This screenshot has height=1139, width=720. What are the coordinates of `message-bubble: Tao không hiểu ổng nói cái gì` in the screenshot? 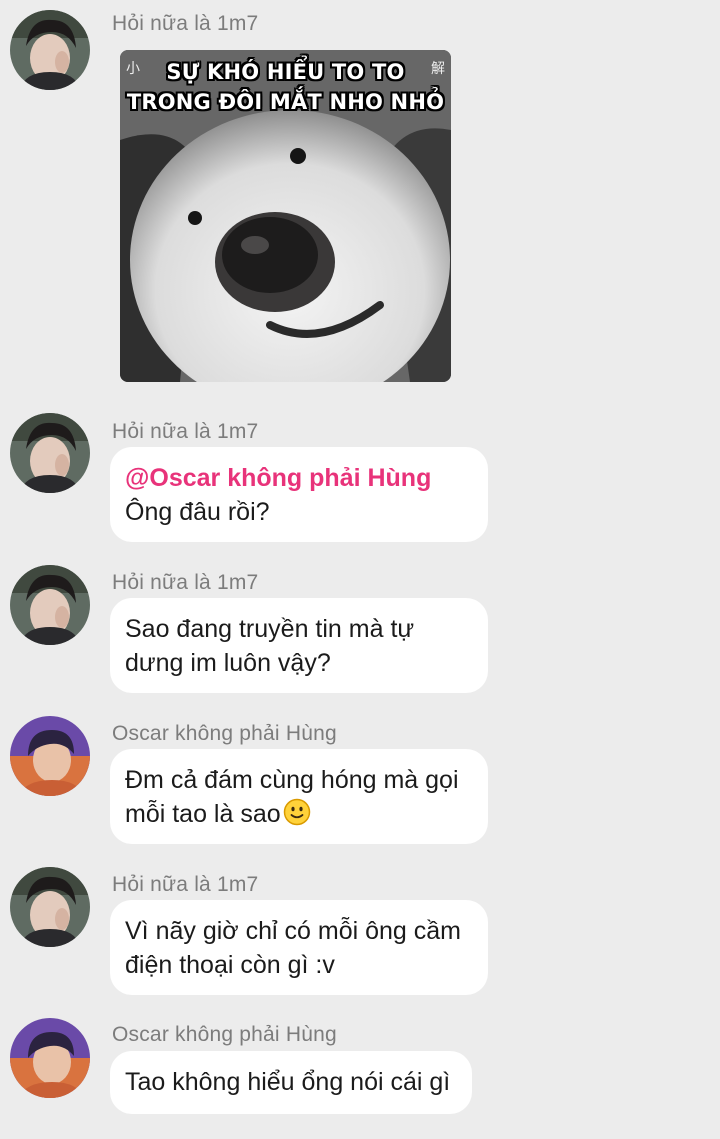 It's located at (291, 1082).